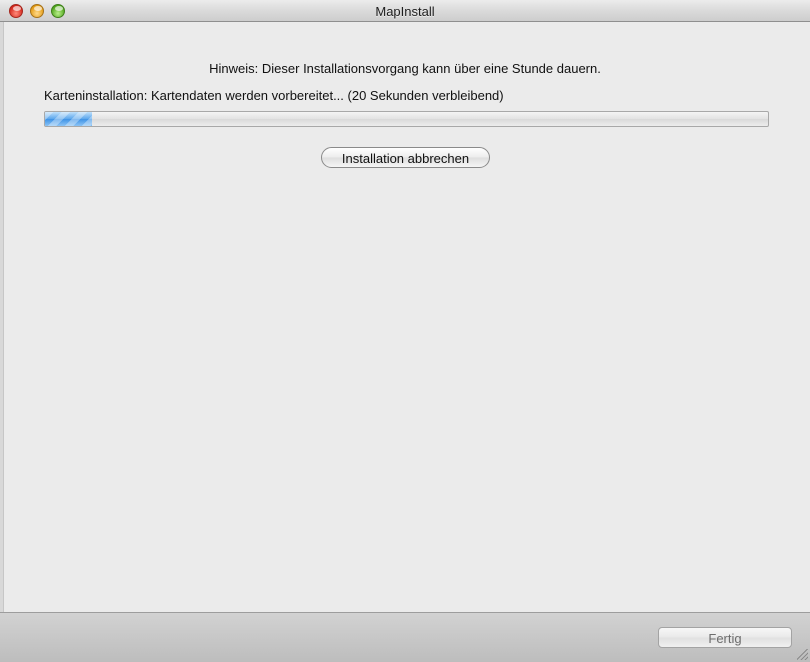 The width and height of the screenshot is (810, 662). I want to click on title-bar: MapInstall, so click(405, 11).